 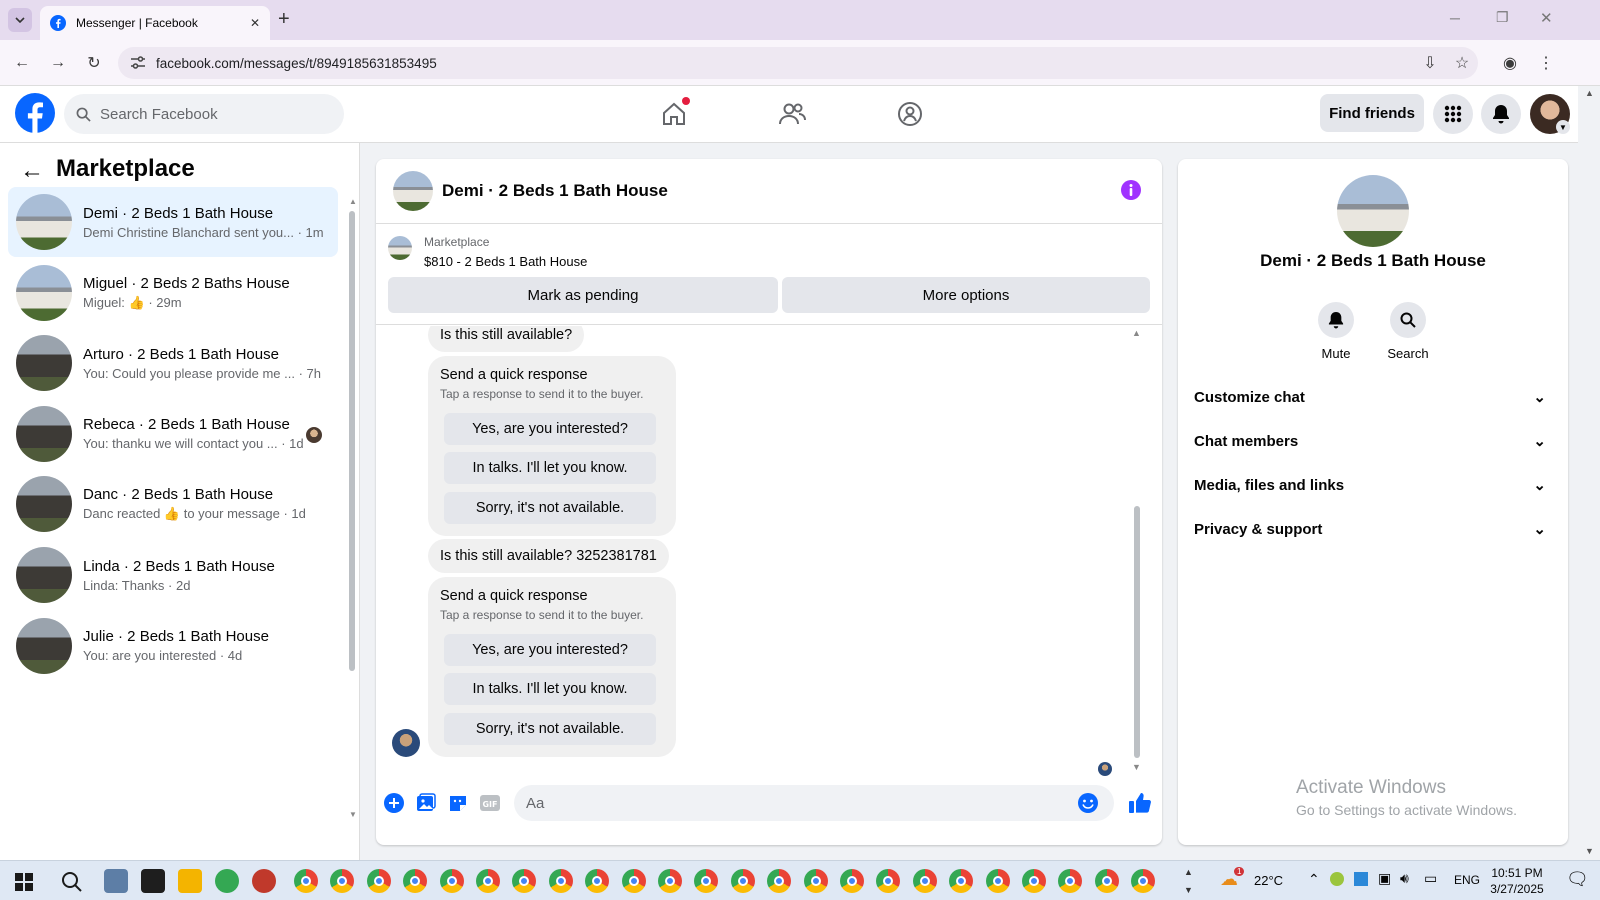 What do you see at coordinates (116, 881) in the screenshot?
I see `file-explorer-icon` at bounding box center [116, 881].